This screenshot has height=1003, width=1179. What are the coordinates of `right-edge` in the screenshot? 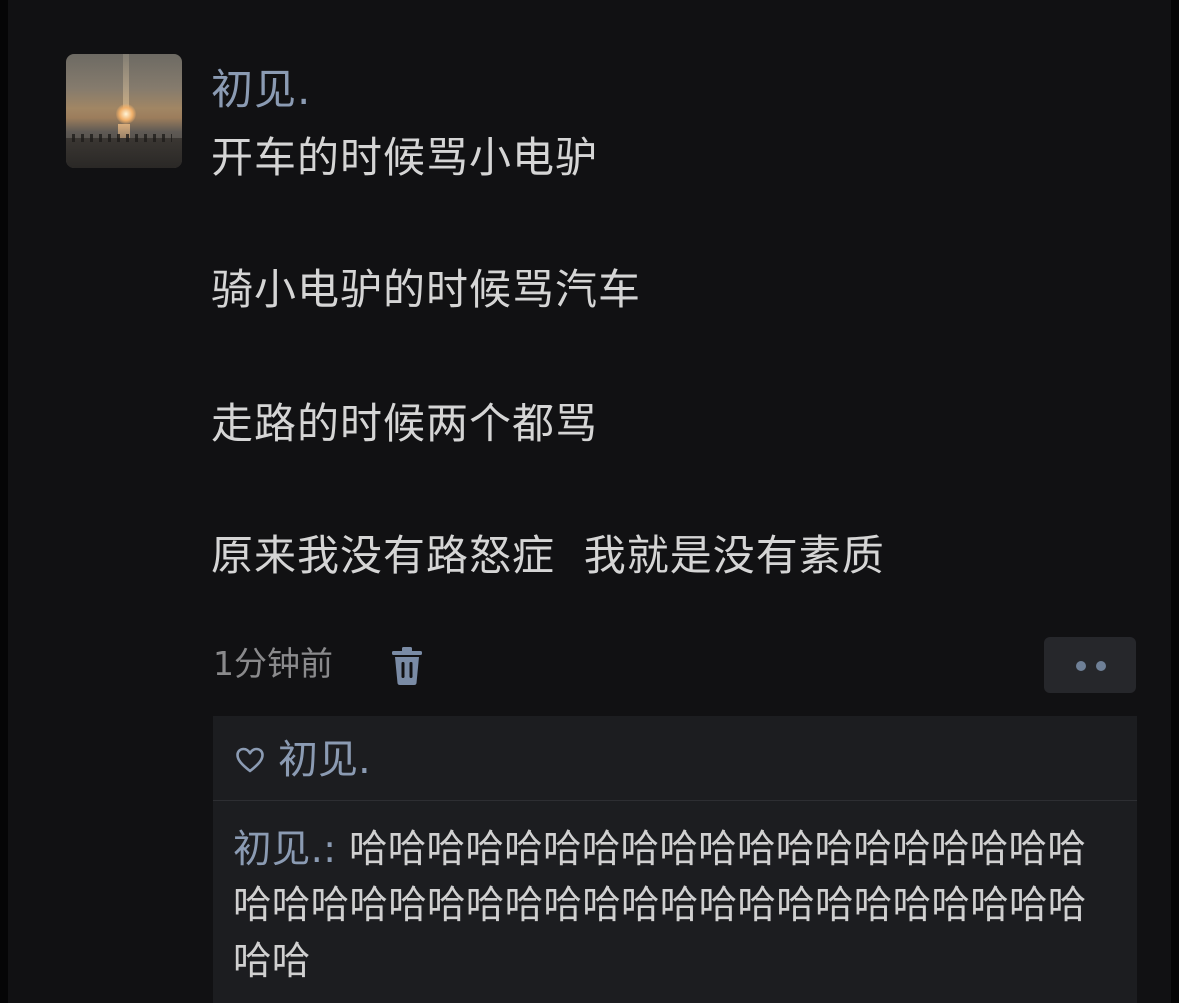 It's located at (1175, 501).